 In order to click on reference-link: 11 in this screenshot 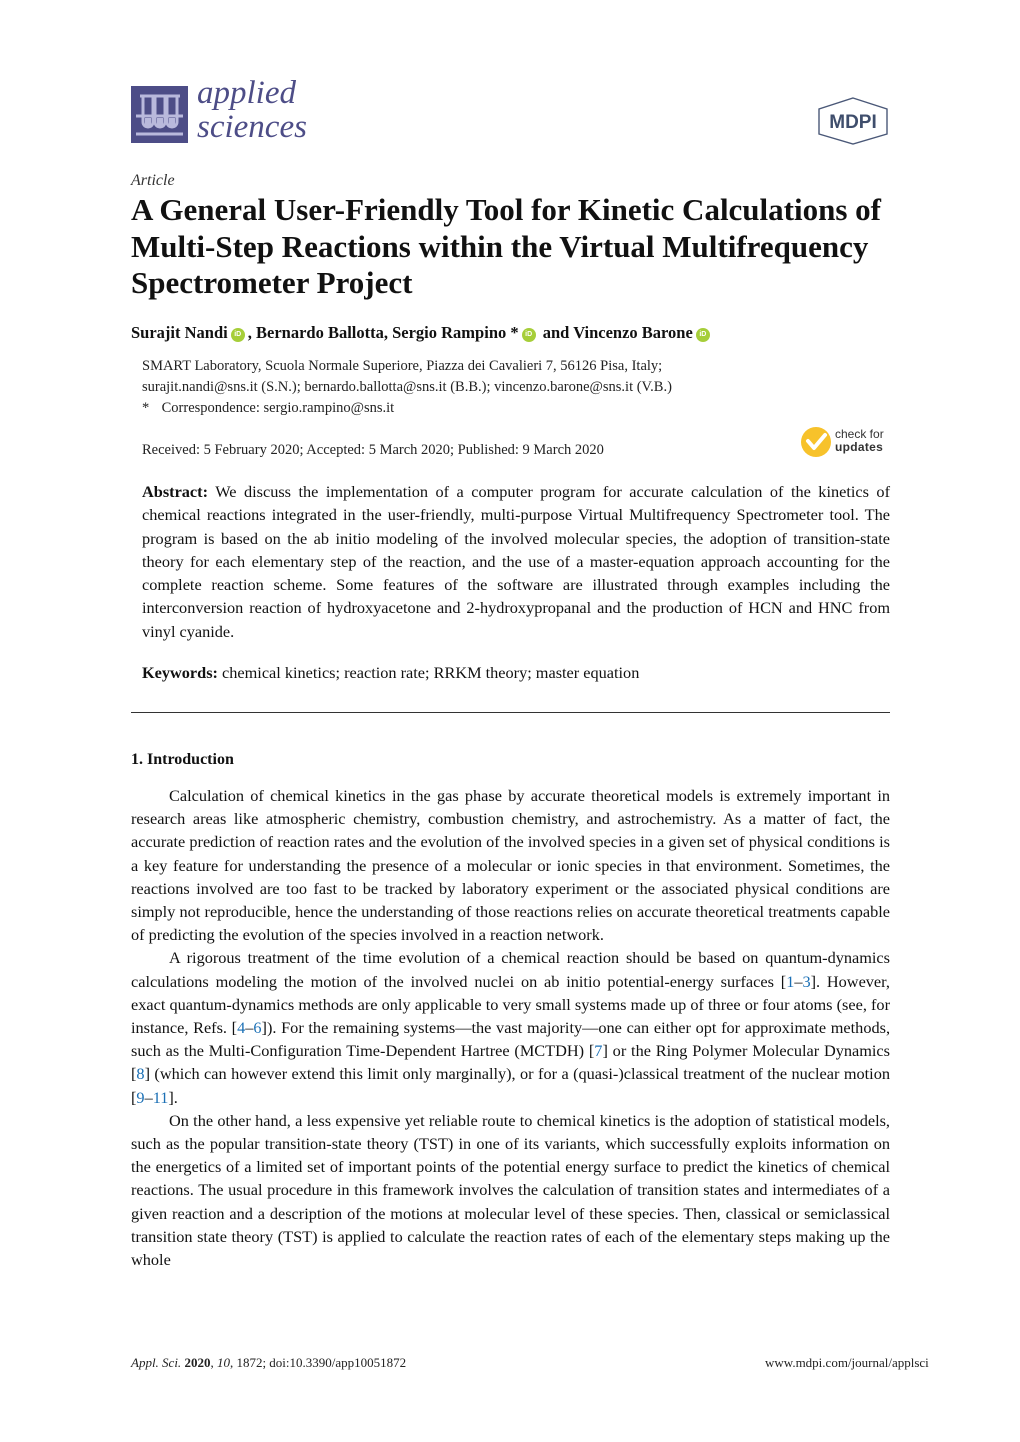, I will do `click(161, 1097)`.